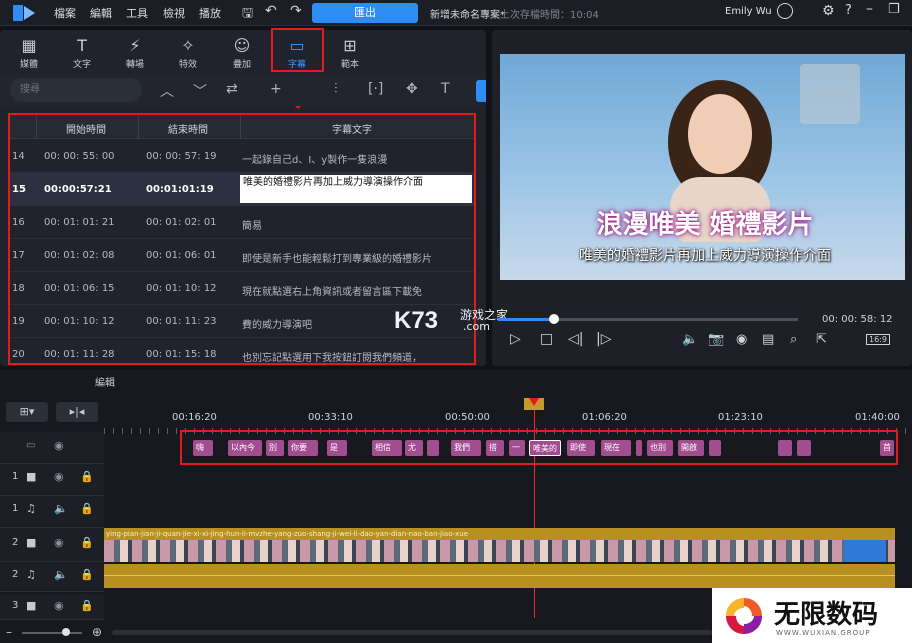  What do you see at coordinates (77, 412) in the screenshot?
I see `fit-timeline-button: ▸|◂` at bounding box center [77, 412].